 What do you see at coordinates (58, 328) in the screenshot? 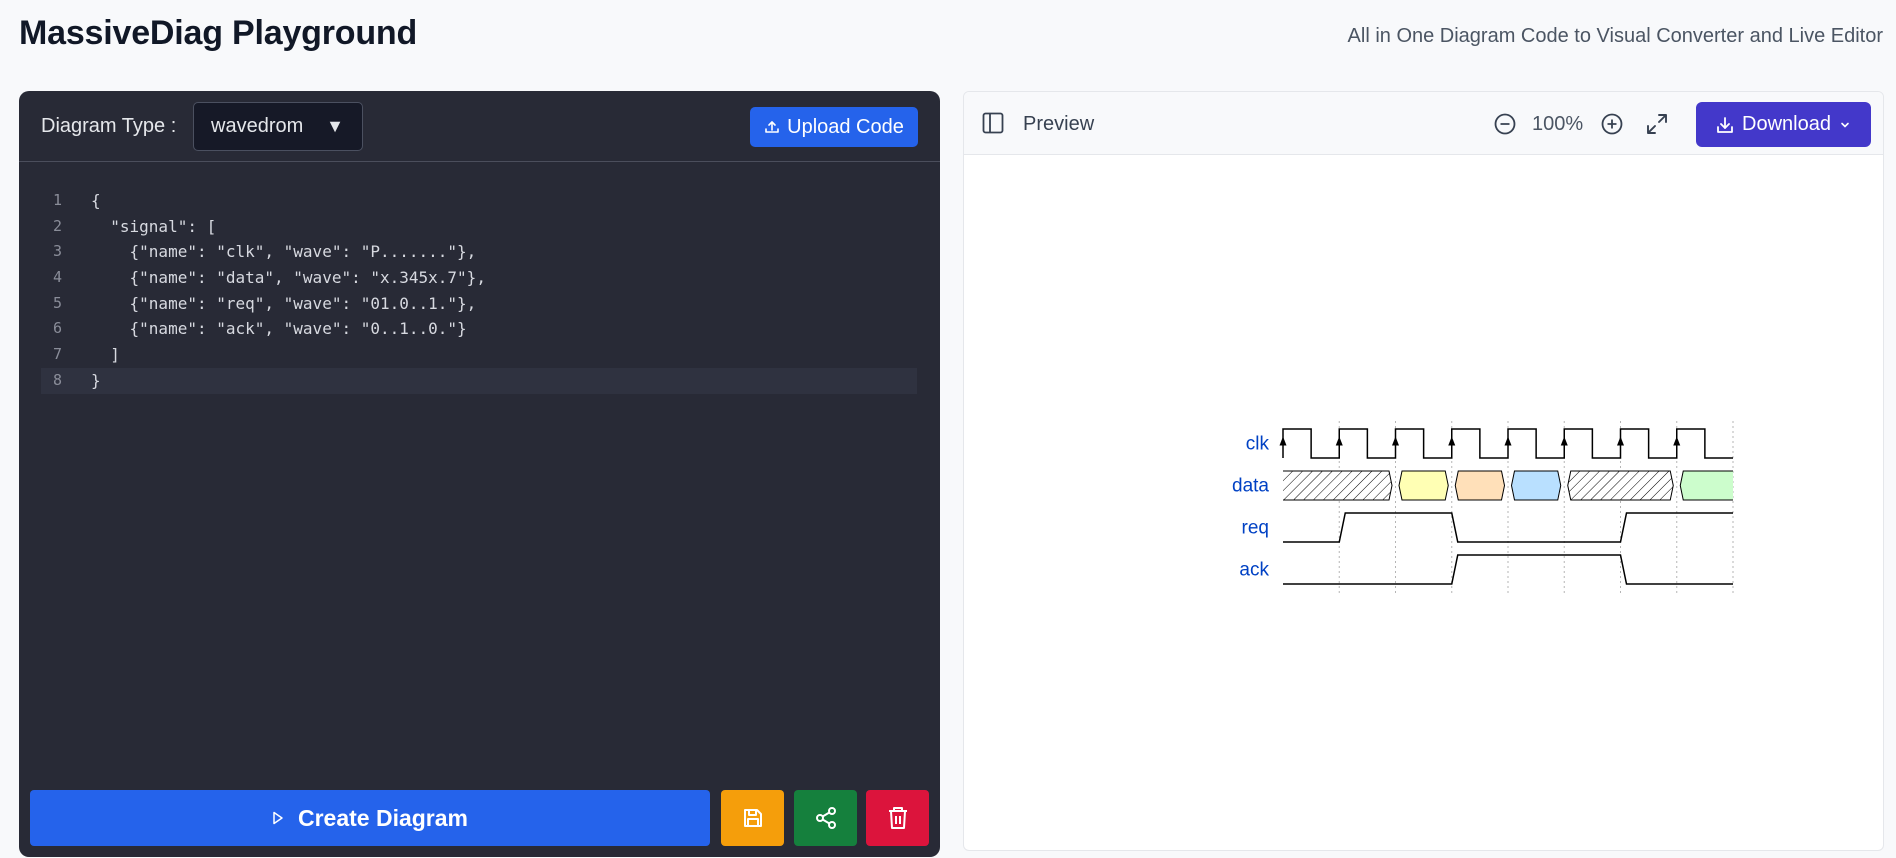
I see `line-number: 6` at bounding box center [58, 328].